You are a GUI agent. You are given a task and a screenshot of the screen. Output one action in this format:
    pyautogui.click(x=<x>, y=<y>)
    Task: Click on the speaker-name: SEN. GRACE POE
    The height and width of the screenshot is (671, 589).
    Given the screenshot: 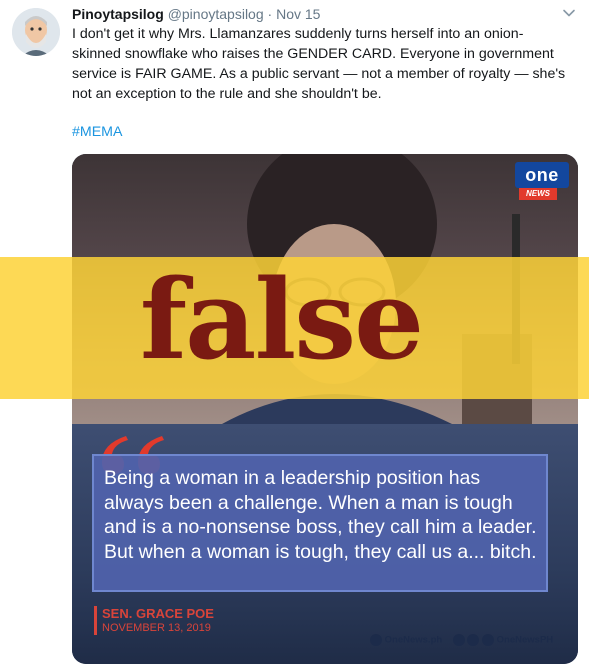 What is the action you would take?
    pyautogui.click(x=158, y=613)
    